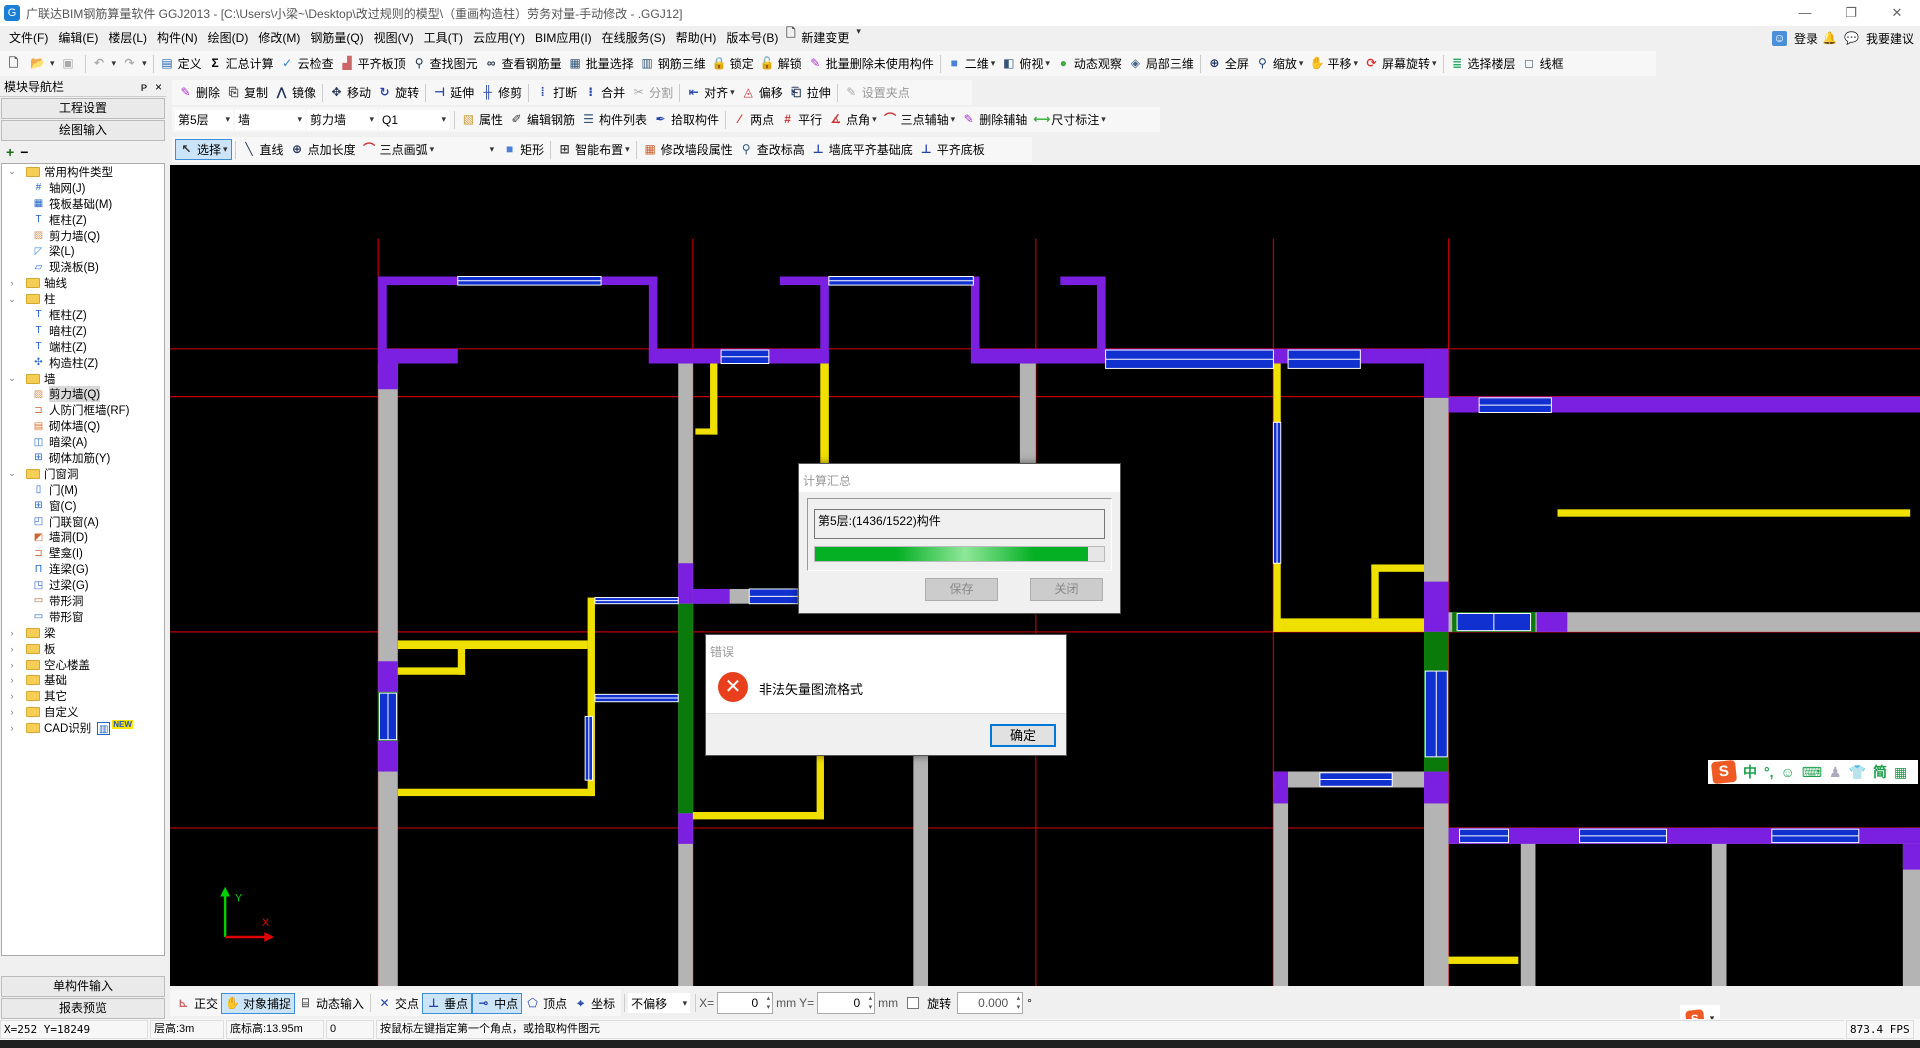  Describe the element at coordinates (862, 149) in the screenshot. I see `wall-base-button: ⊥ 墙底平齐基础底` at that location.